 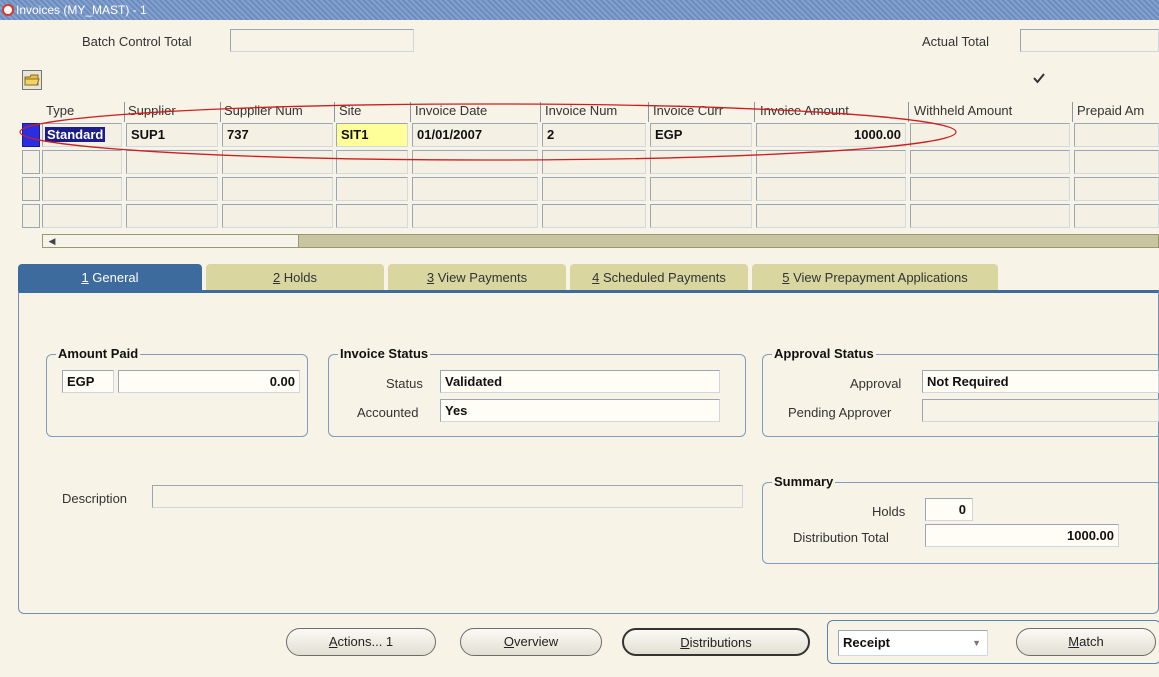 I want to click on accounted-field: Yes, so click(x=580, y=410).